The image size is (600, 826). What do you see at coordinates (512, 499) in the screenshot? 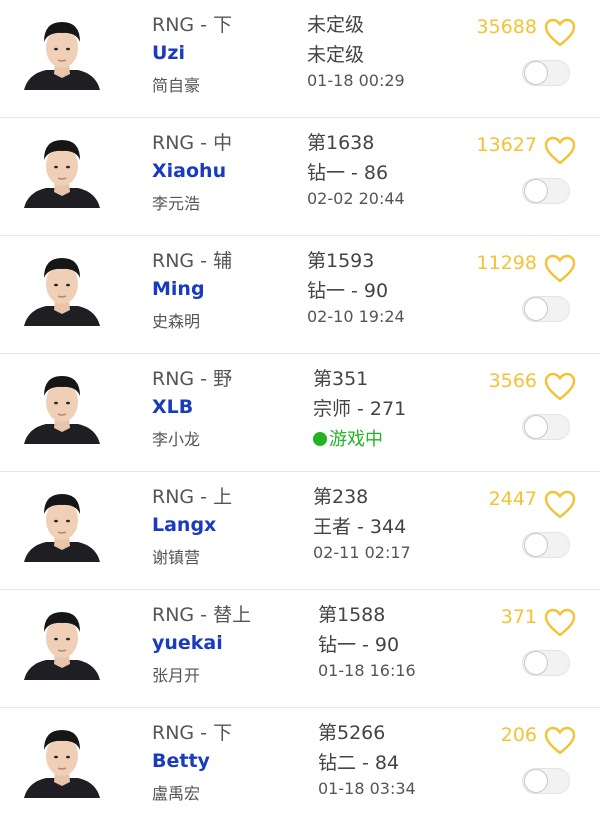
I see `like-count: 2447` at bounding box center [512, 499].